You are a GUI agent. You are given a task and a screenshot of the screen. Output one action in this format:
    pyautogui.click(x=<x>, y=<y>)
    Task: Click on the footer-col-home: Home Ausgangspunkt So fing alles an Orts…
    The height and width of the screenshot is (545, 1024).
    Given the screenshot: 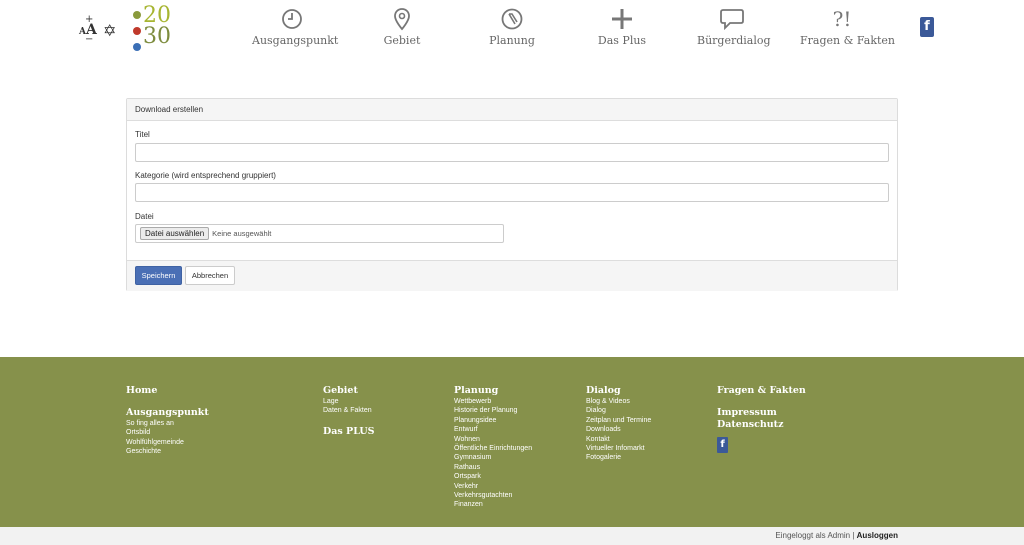 What is the action you would take?
    pyautogui.click(x=167, y=421)
    